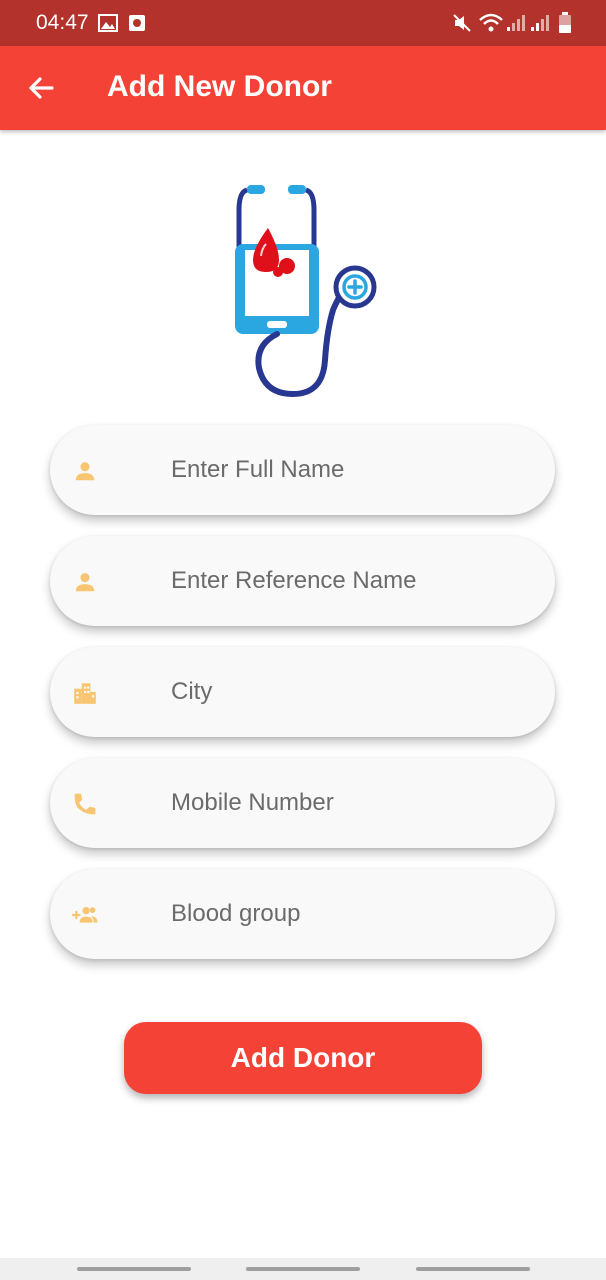 This screenshot has height=1280, width=606. I want to click on full-name-field, so click(302, 470).